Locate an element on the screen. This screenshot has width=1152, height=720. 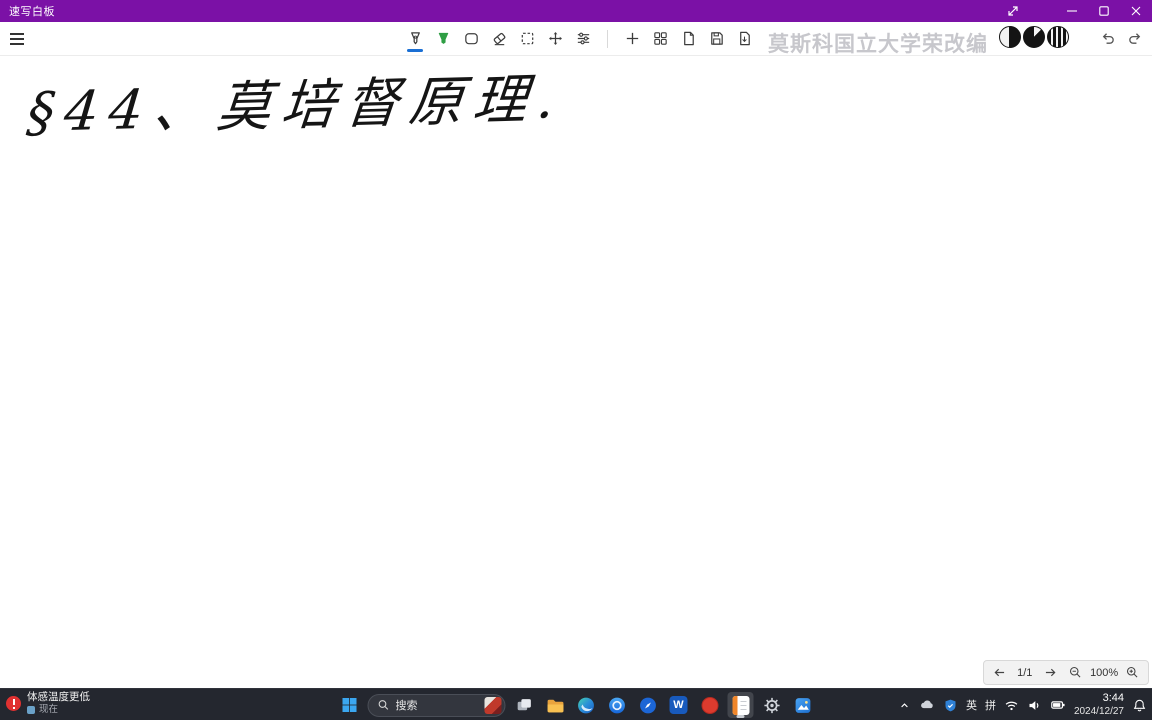
undo-icon is located at coordinates (1107, 38).